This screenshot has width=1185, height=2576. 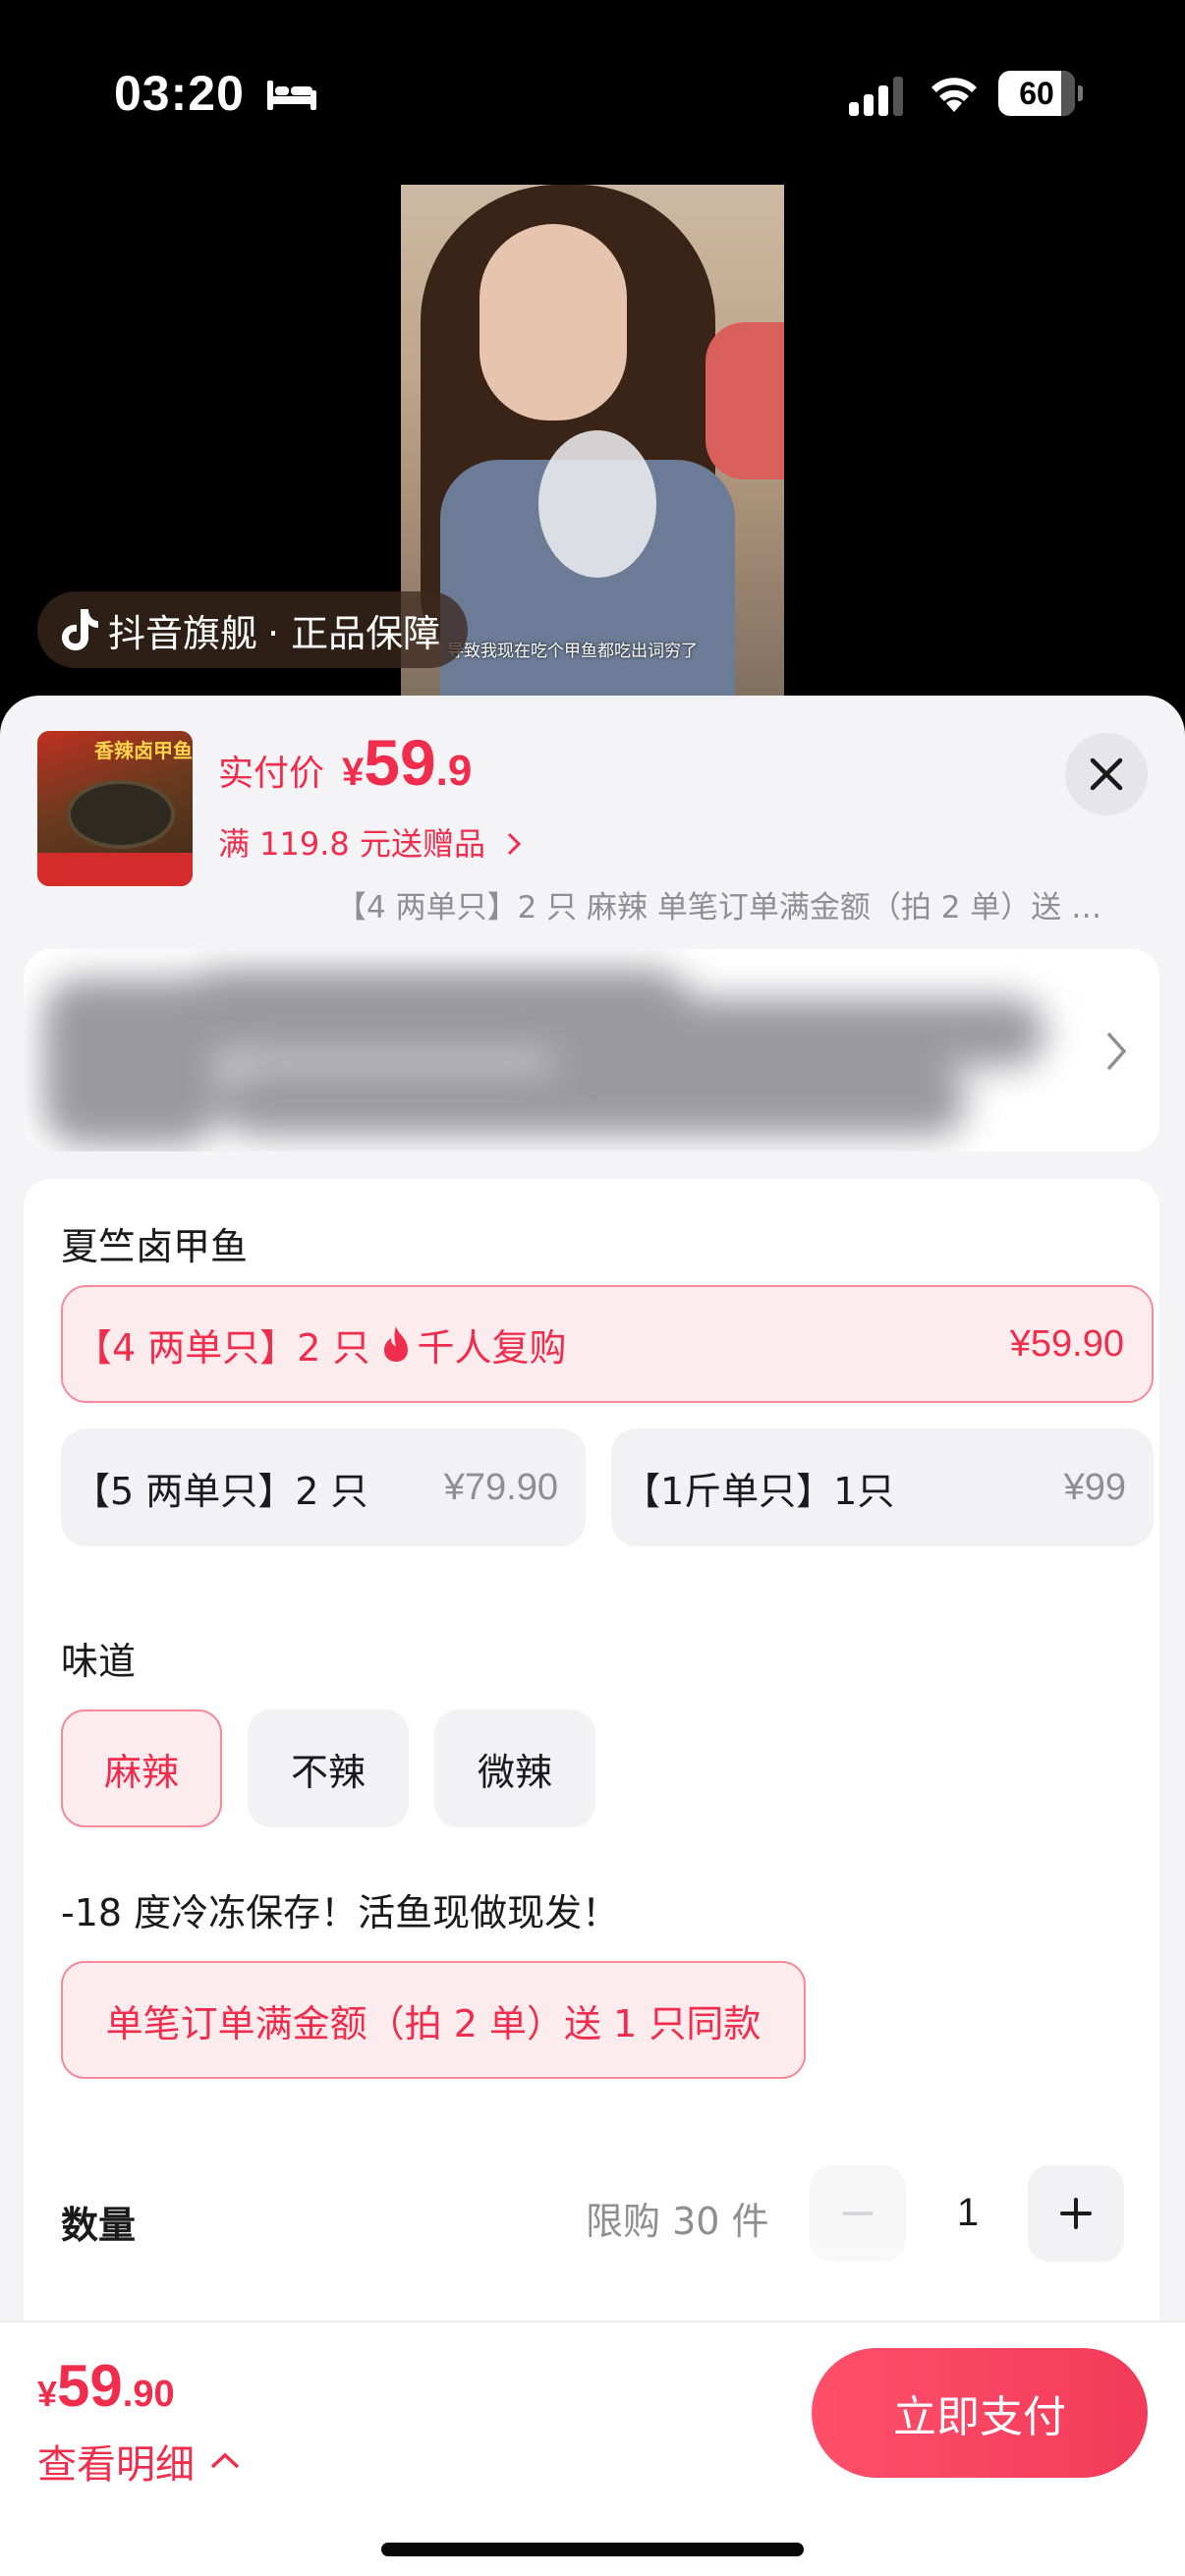 I want to click on battery-level: 60, so click(x=1037, y=93).